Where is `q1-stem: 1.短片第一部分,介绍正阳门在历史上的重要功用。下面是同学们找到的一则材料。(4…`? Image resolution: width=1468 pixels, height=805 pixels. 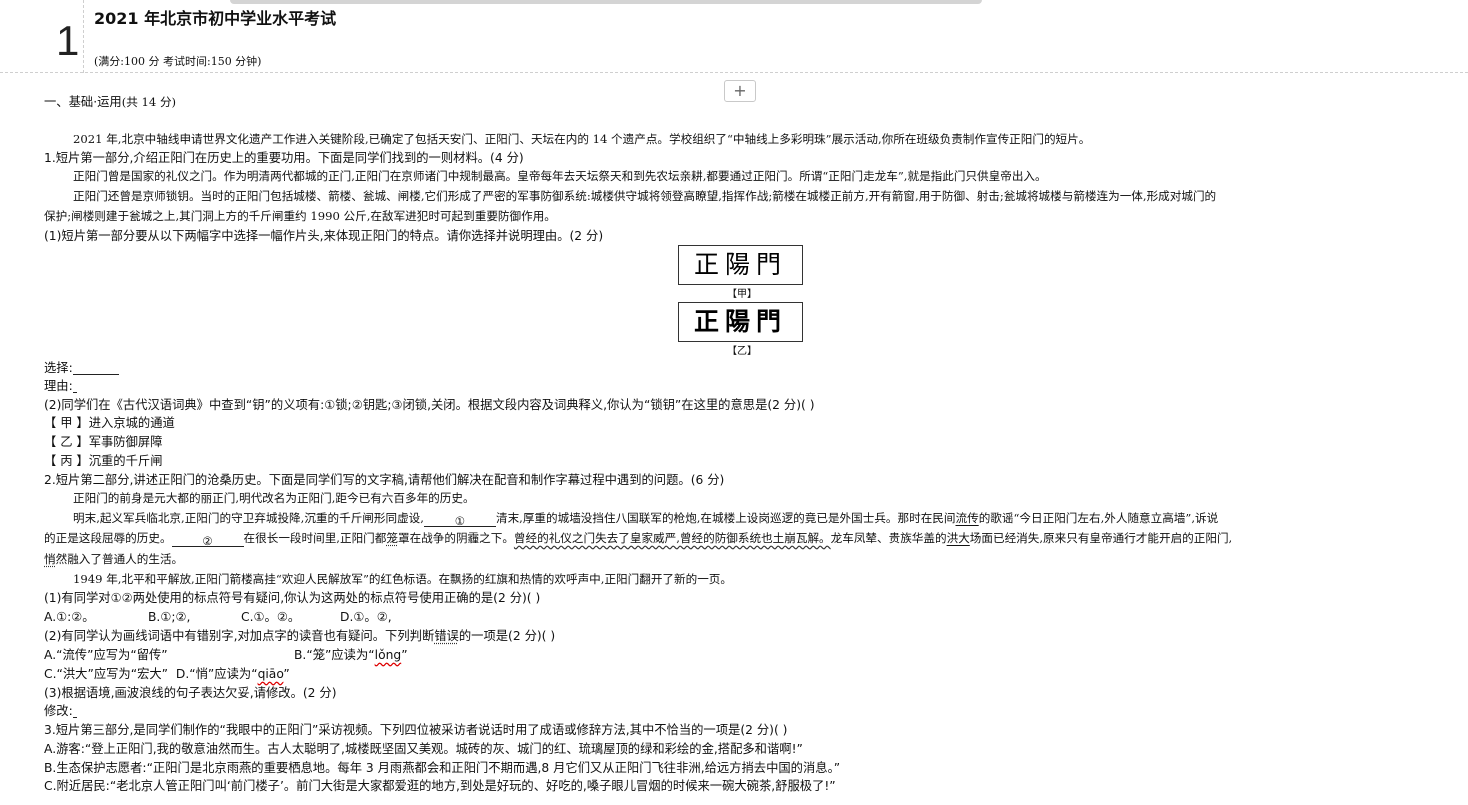
q1-stem: 1.短片第一部分,介绍正阳门在历史上的重要功用。下面是同学们找到的一则材料。(4… is located at coordinates (284, 158).